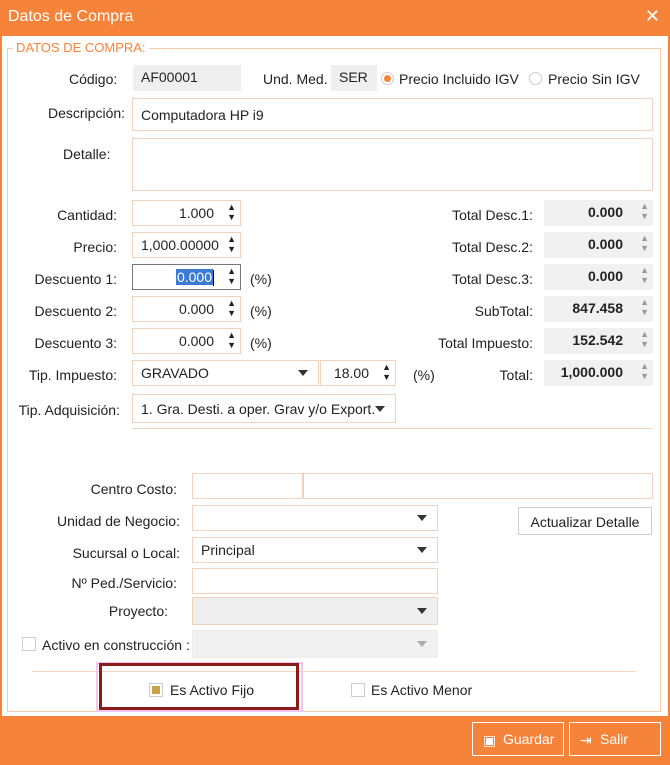 The image size is (670, 765). Describe the element at coordinates (492, 279) in the screenshot. I see `total-desc3-label: Total Desc.3:` at that location.